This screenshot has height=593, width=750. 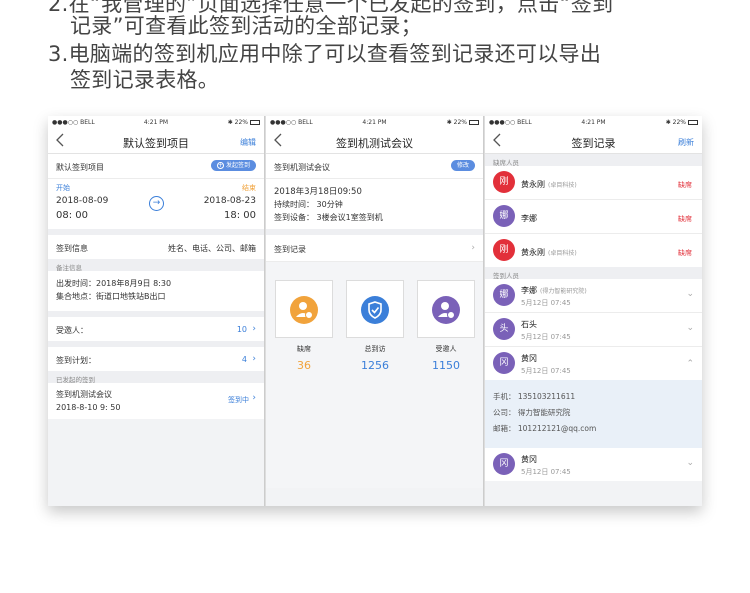 What do you see at coordinates (593, 329) in the screenshot?
I see `signed-item: 头 石头 5月12日 07:45 ⌄` at bounding box center [593, 329].